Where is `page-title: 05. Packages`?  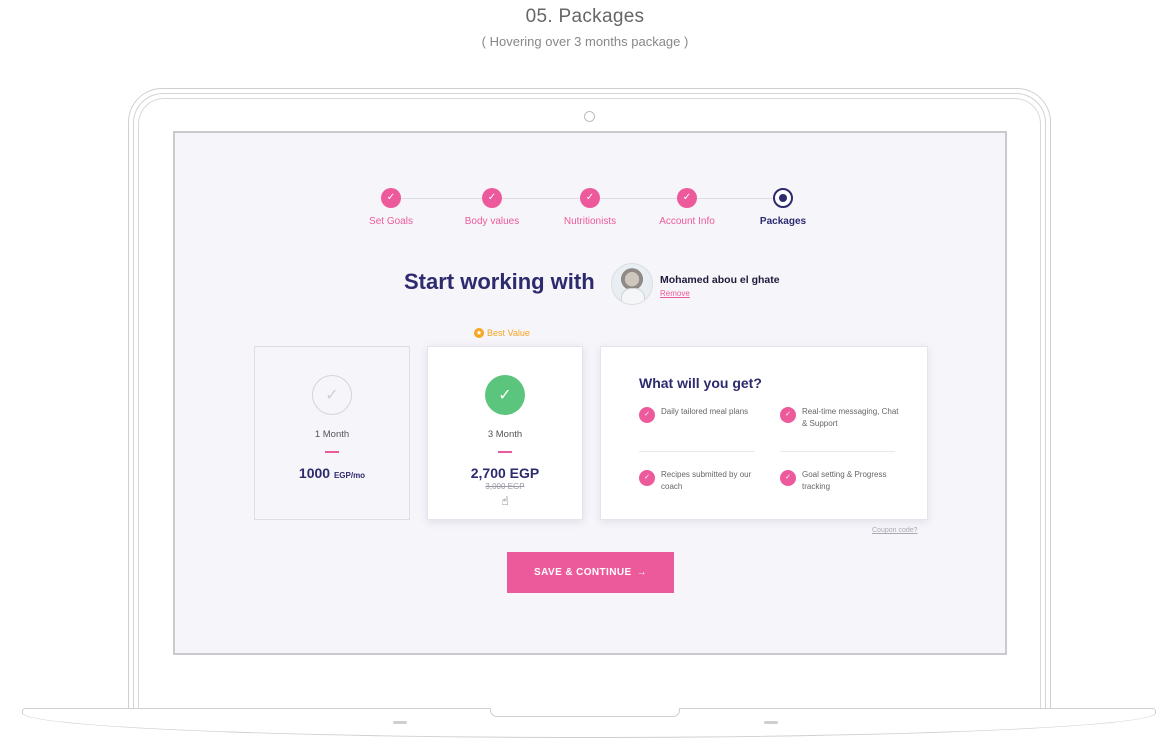
page-title: 05. Packages is located at coordinates (585, 16).